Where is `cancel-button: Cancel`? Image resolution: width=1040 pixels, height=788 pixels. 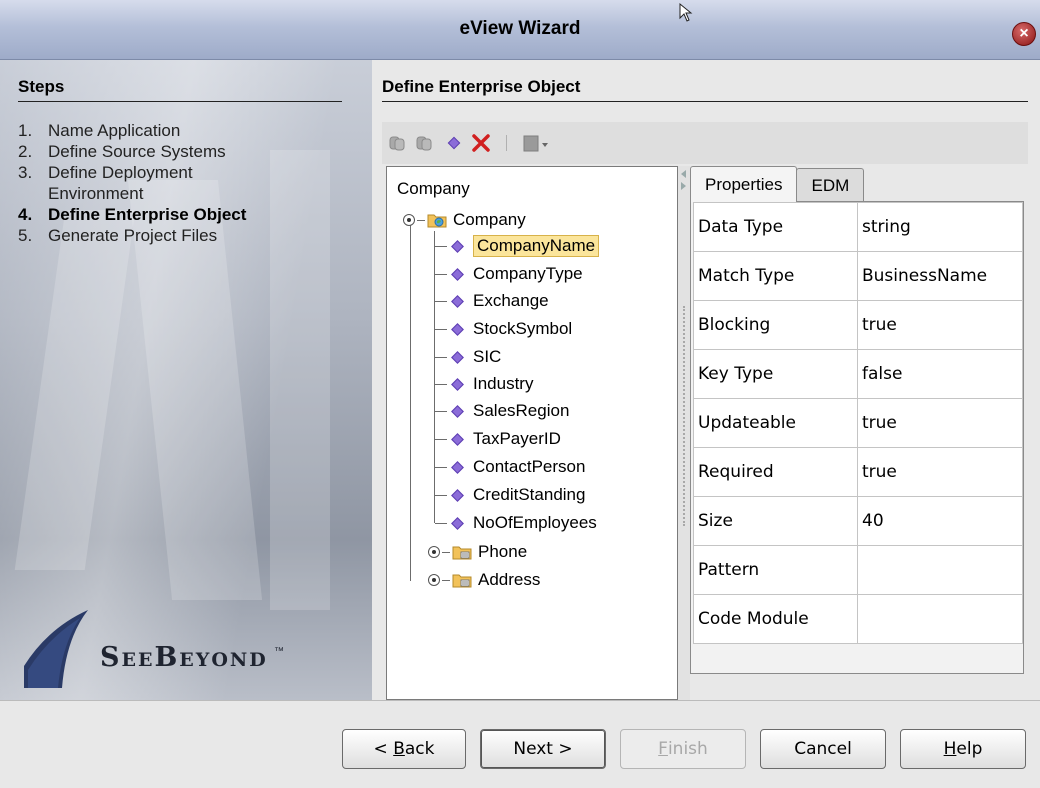 cancel-button: Cancel is located at coordinates (823, 749).